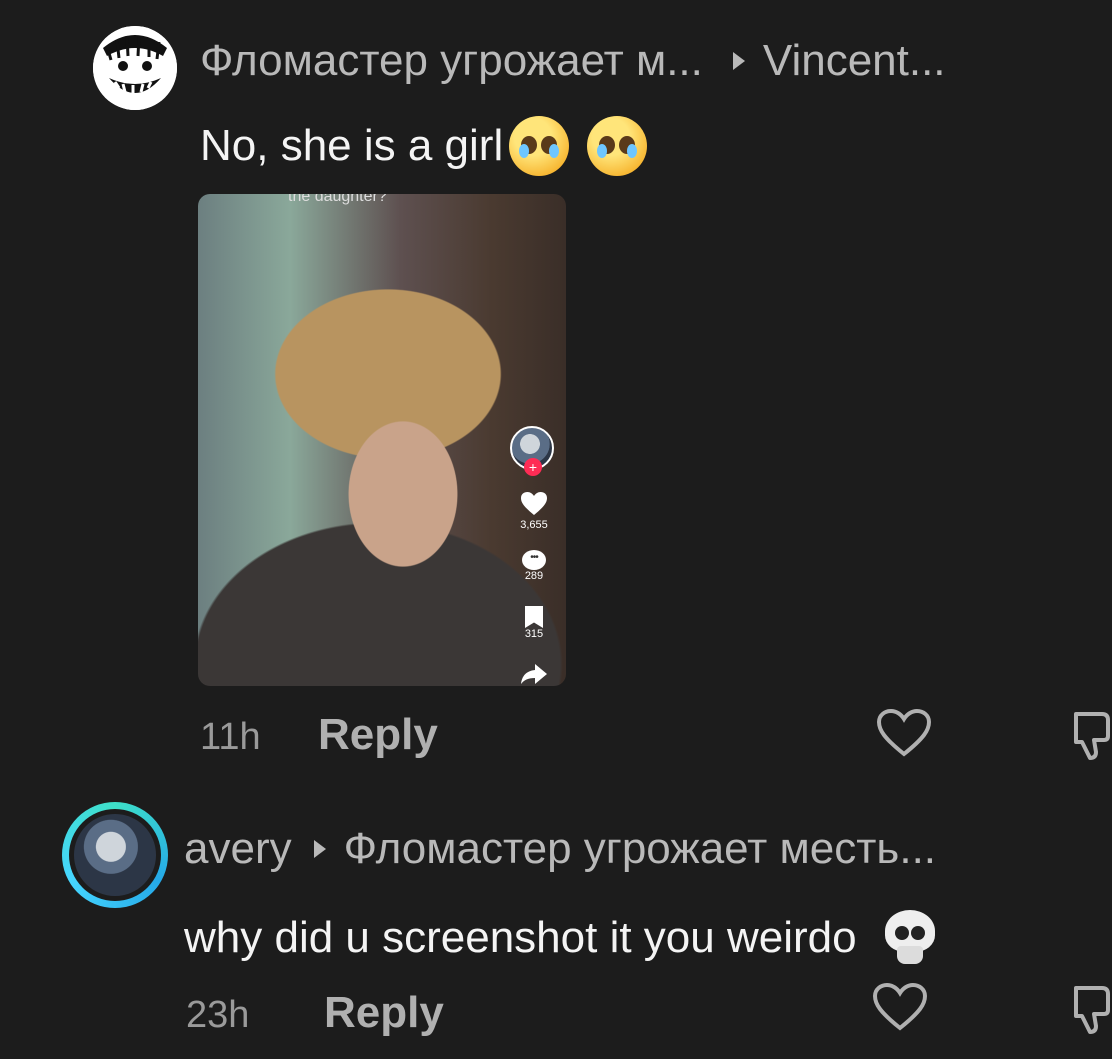 This screenshot has width=1112, height=1059. I want to click on like-stat: 3,655, so click(534, 511).